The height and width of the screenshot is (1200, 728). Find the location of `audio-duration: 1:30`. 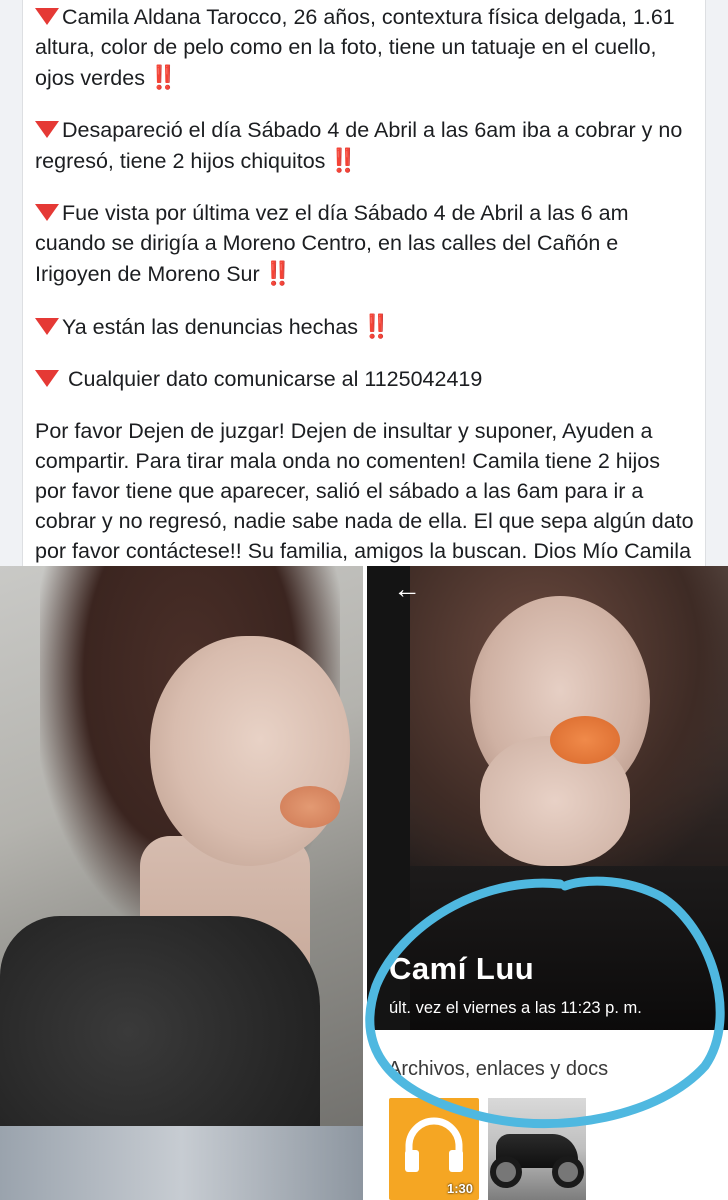

audio-duration: 1:30 is located at coordinates (459, 1188).